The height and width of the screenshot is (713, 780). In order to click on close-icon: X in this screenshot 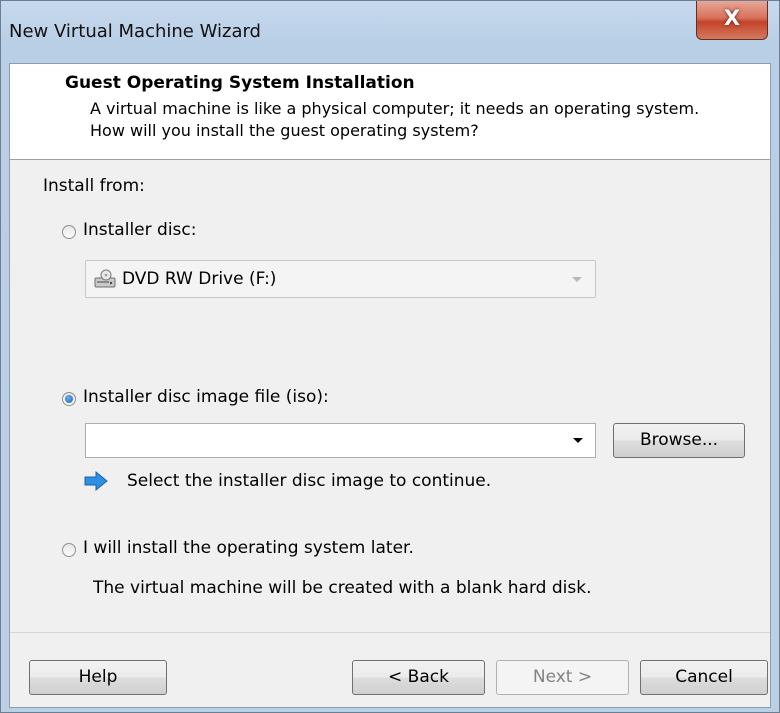, I will do `click(732, 18)`.